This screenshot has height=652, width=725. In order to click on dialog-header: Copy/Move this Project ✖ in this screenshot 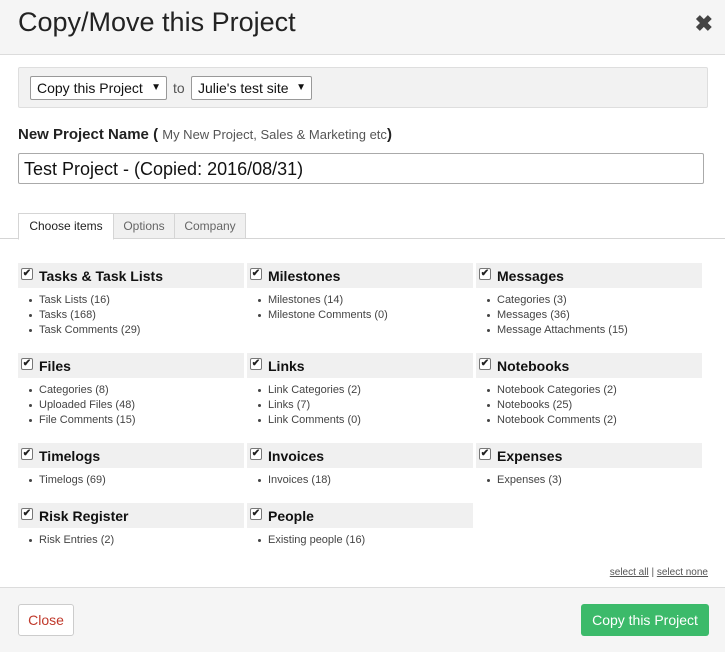, I will do `click(362, 27)`.